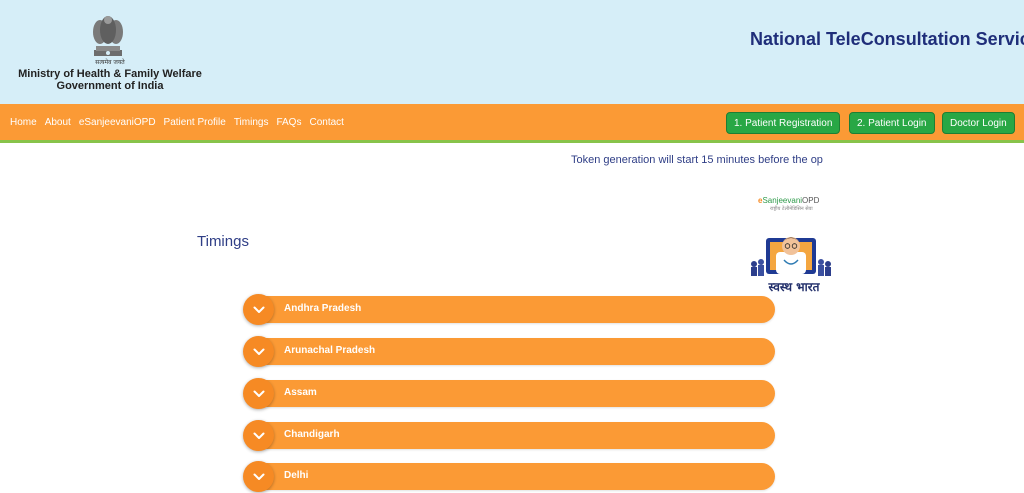 The image size is (1024, 493). I want to click on accordion-item-andhra-pradesh: Andhra Pradesh, so click(509, 309).